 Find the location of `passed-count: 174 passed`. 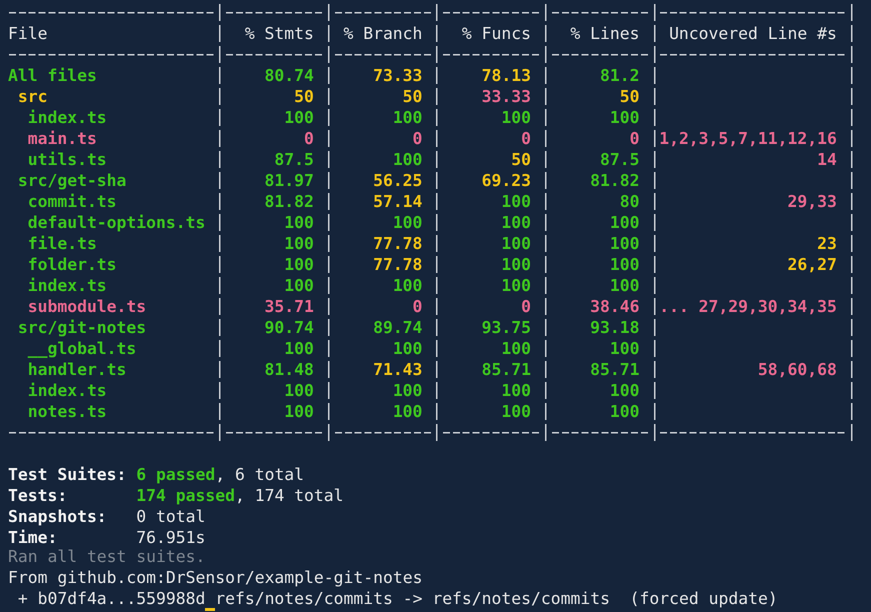

passed-count: 174 passed is located at coordinates (185, 495).